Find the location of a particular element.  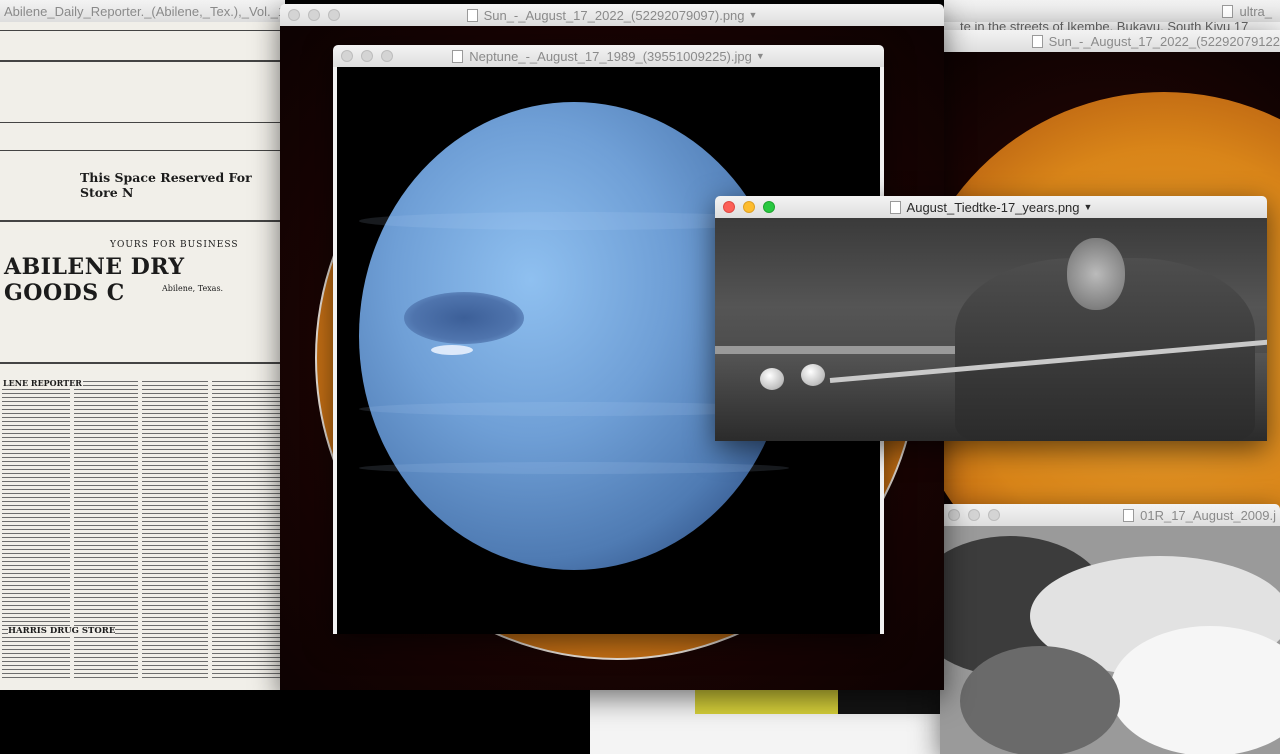

sun-right-title: Sun_-_August_17_2022_(52292079122 is located at coordinates (1164, 41).